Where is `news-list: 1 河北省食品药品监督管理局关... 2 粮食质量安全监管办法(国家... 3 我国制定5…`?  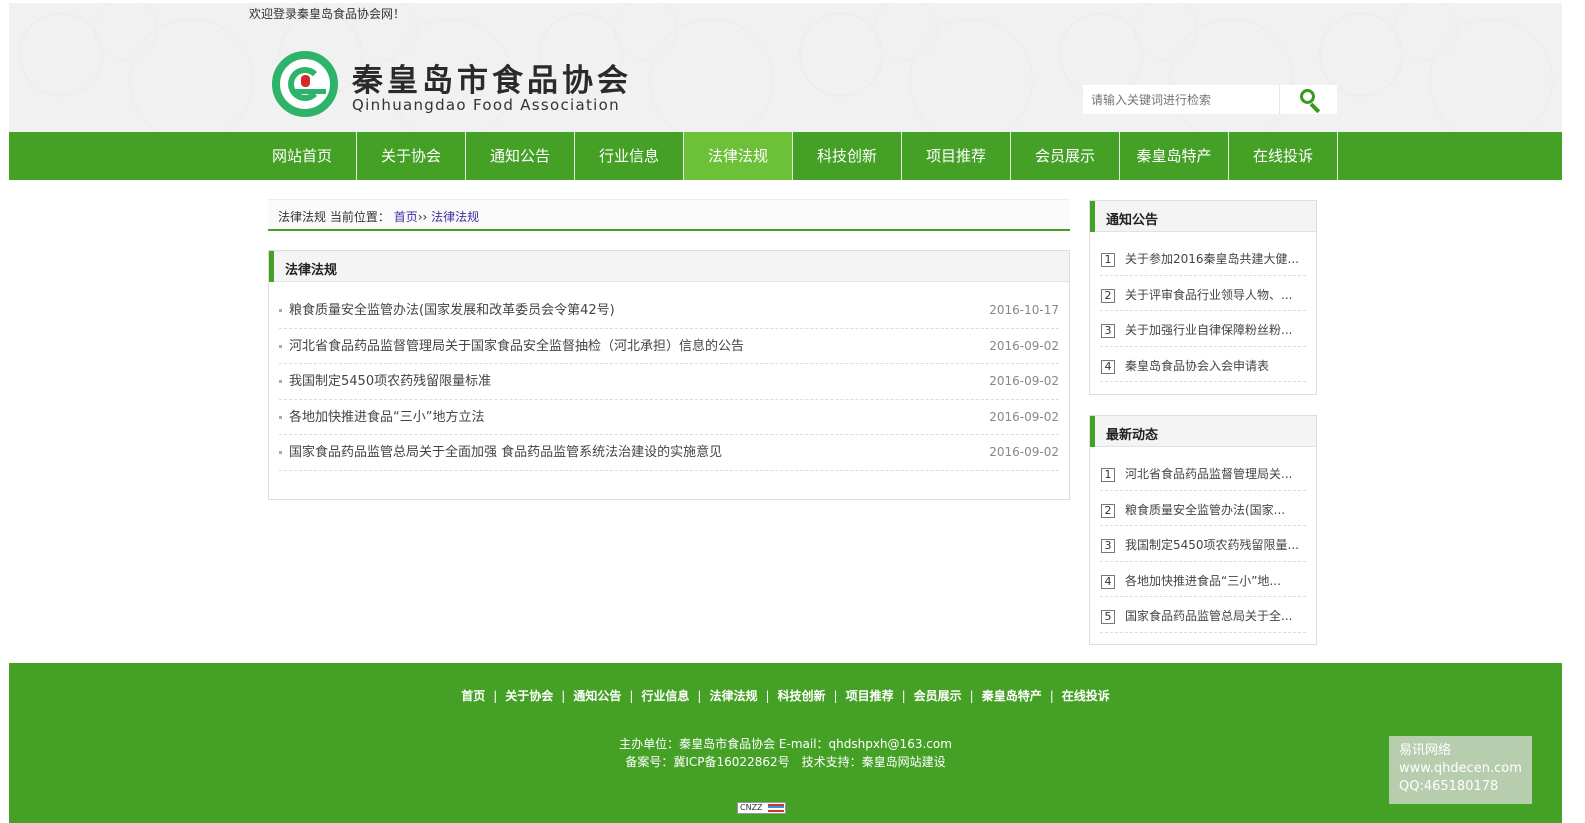
news-list: 1 河北省食品药品监督管理局关... 2 粮食质量安全监管办法(国家... 3 我国制定5… is located at coordinates (1203, 540).